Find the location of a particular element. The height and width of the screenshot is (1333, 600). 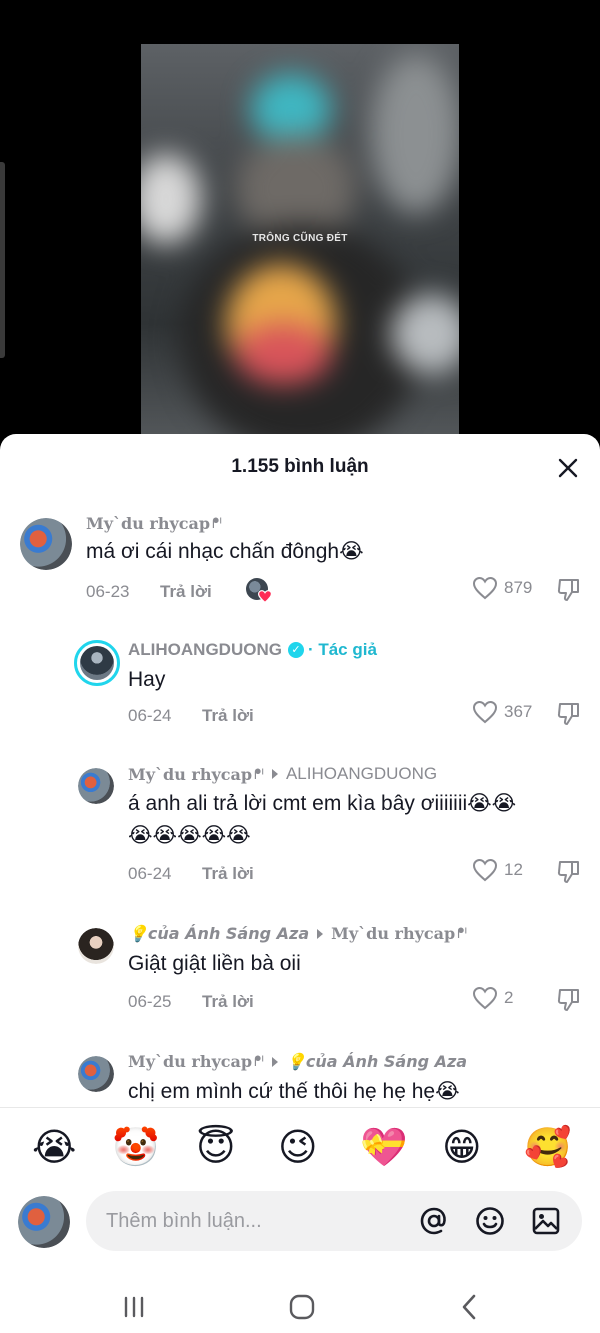

recent-apps-icon is located at coordinates (134, 1307).